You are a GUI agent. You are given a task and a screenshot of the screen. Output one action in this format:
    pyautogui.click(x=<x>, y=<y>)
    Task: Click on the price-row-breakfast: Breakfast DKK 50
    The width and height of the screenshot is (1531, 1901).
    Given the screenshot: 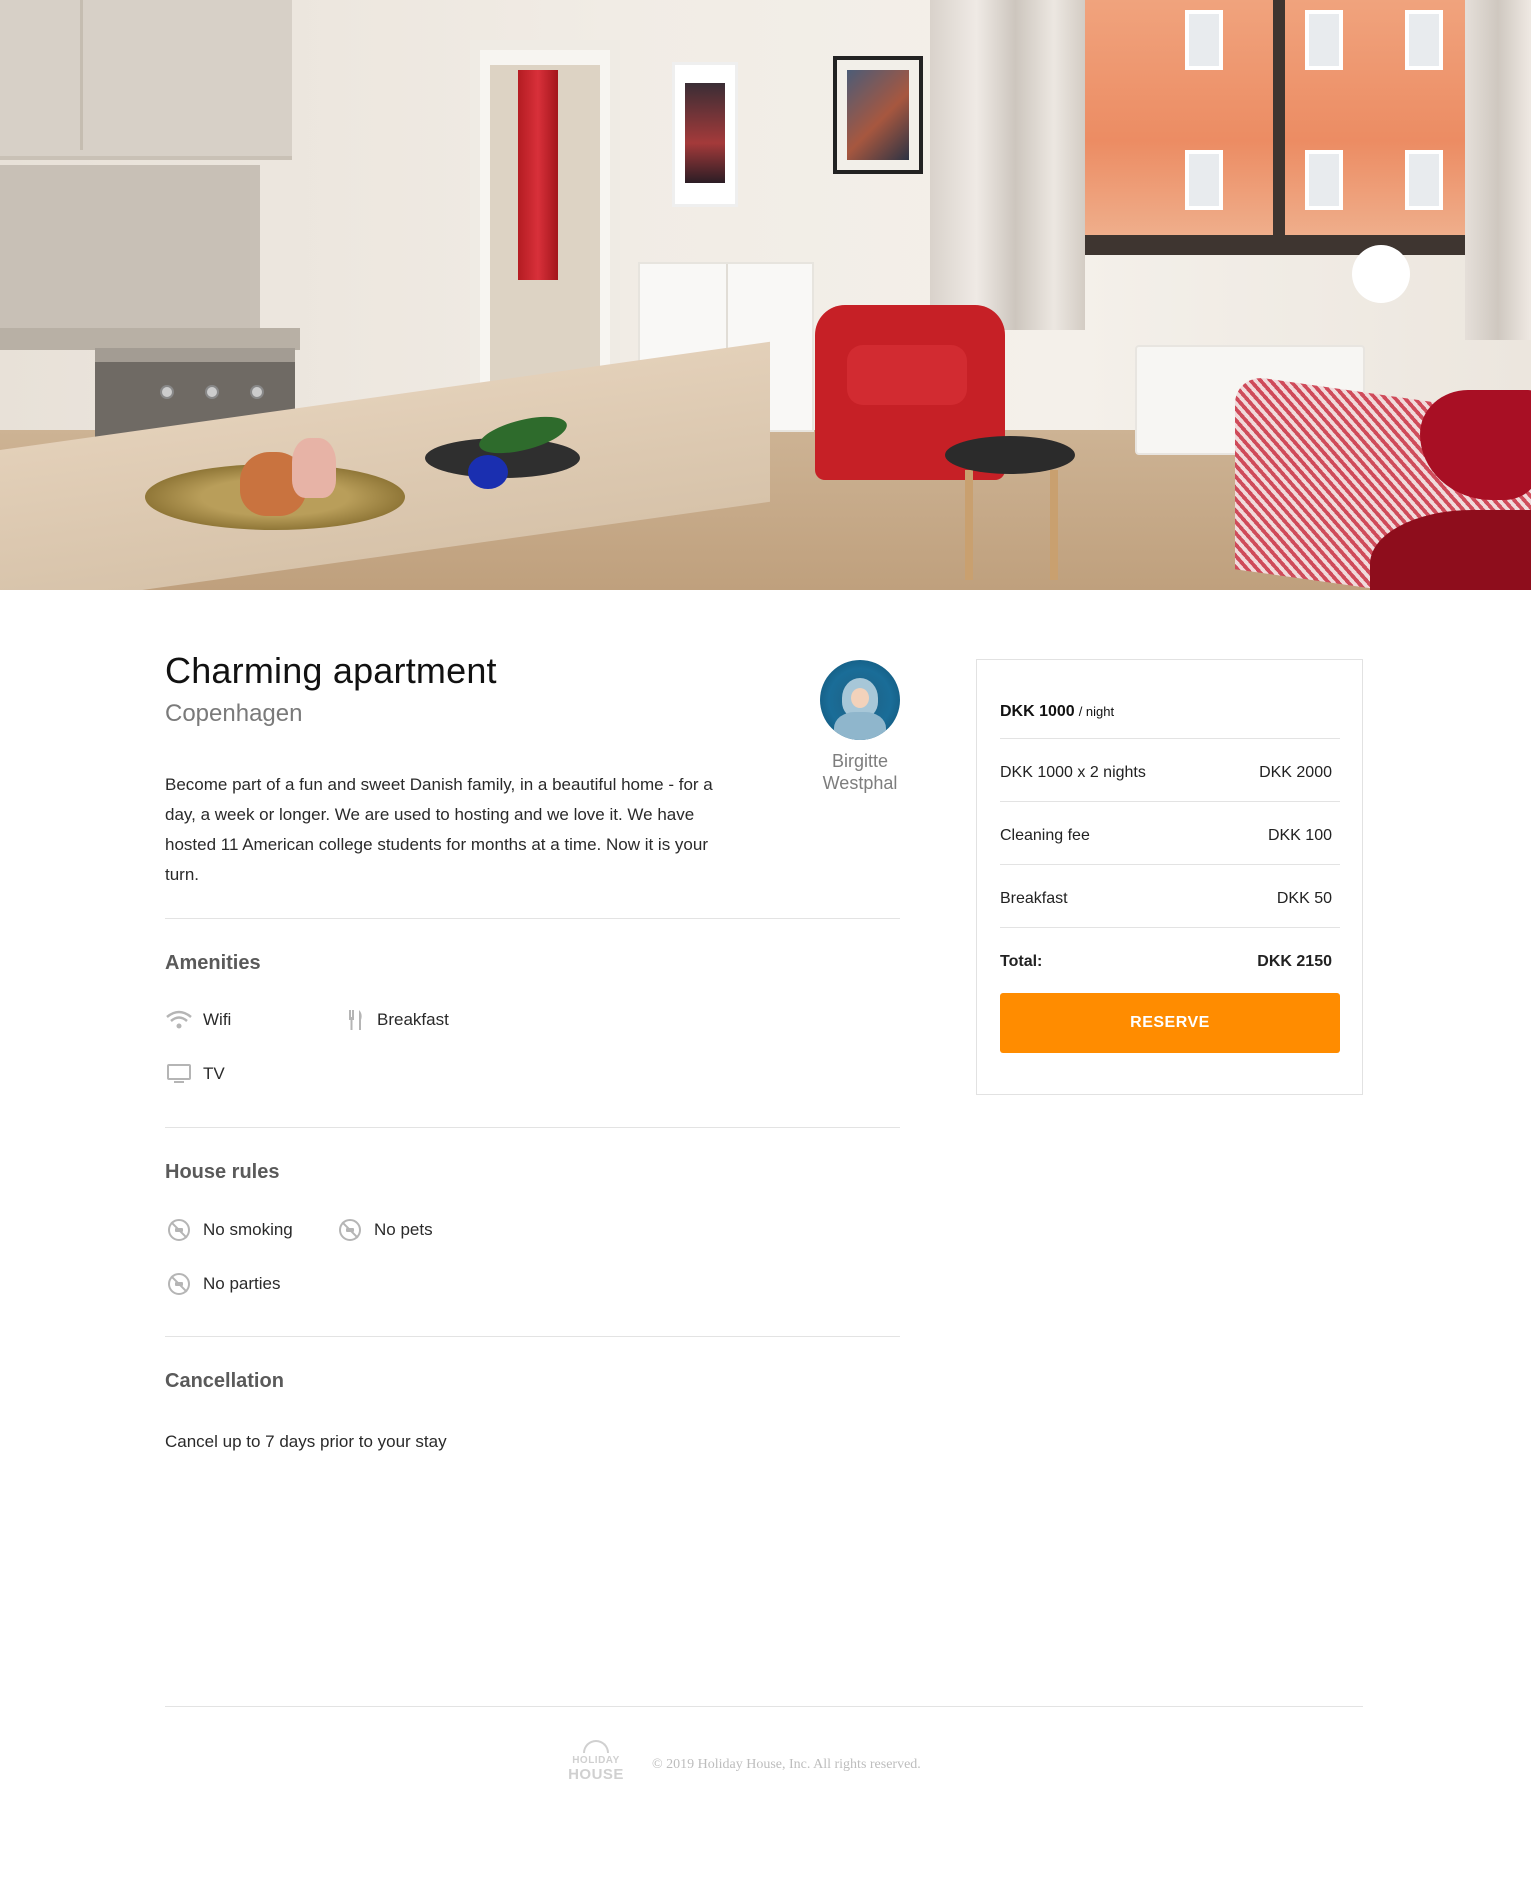 What is the action you would take?
    pyautogui.click(x=1170, y=899)
    